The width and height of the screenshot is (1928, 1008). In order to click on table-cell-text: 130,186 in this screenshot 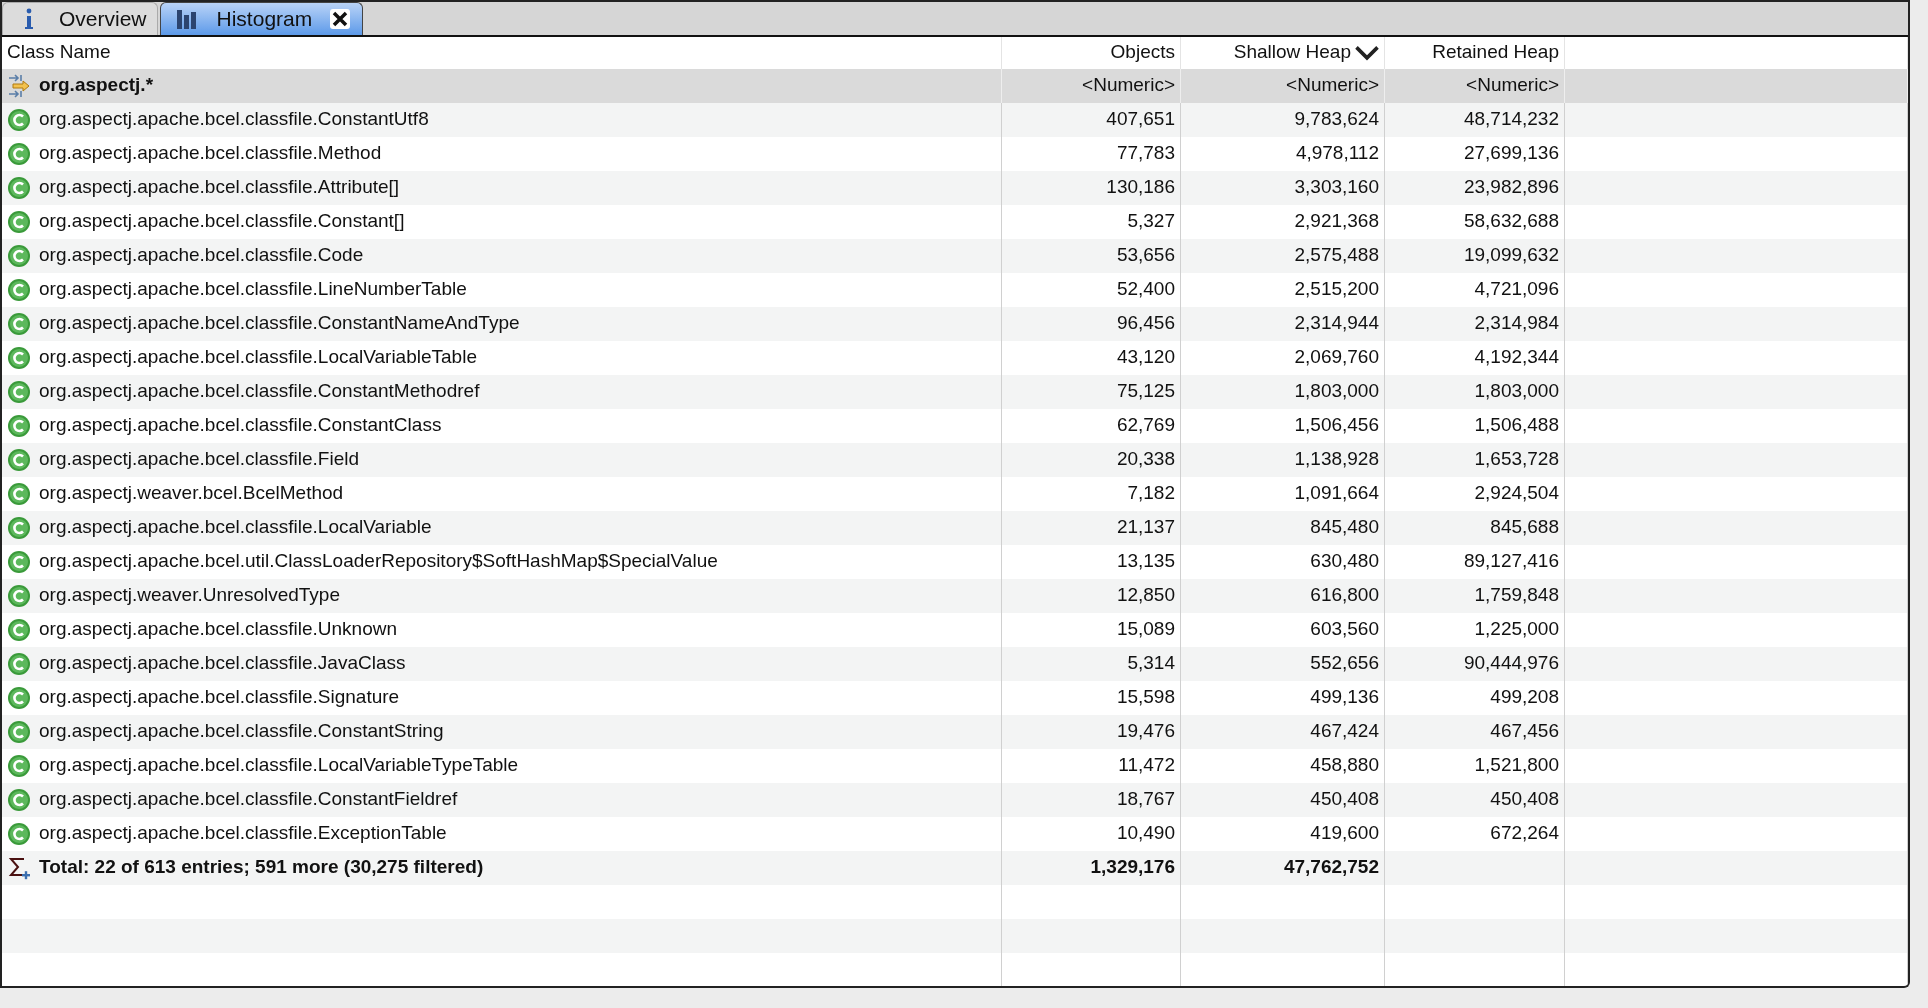, I will do `click(1140, 187)`.